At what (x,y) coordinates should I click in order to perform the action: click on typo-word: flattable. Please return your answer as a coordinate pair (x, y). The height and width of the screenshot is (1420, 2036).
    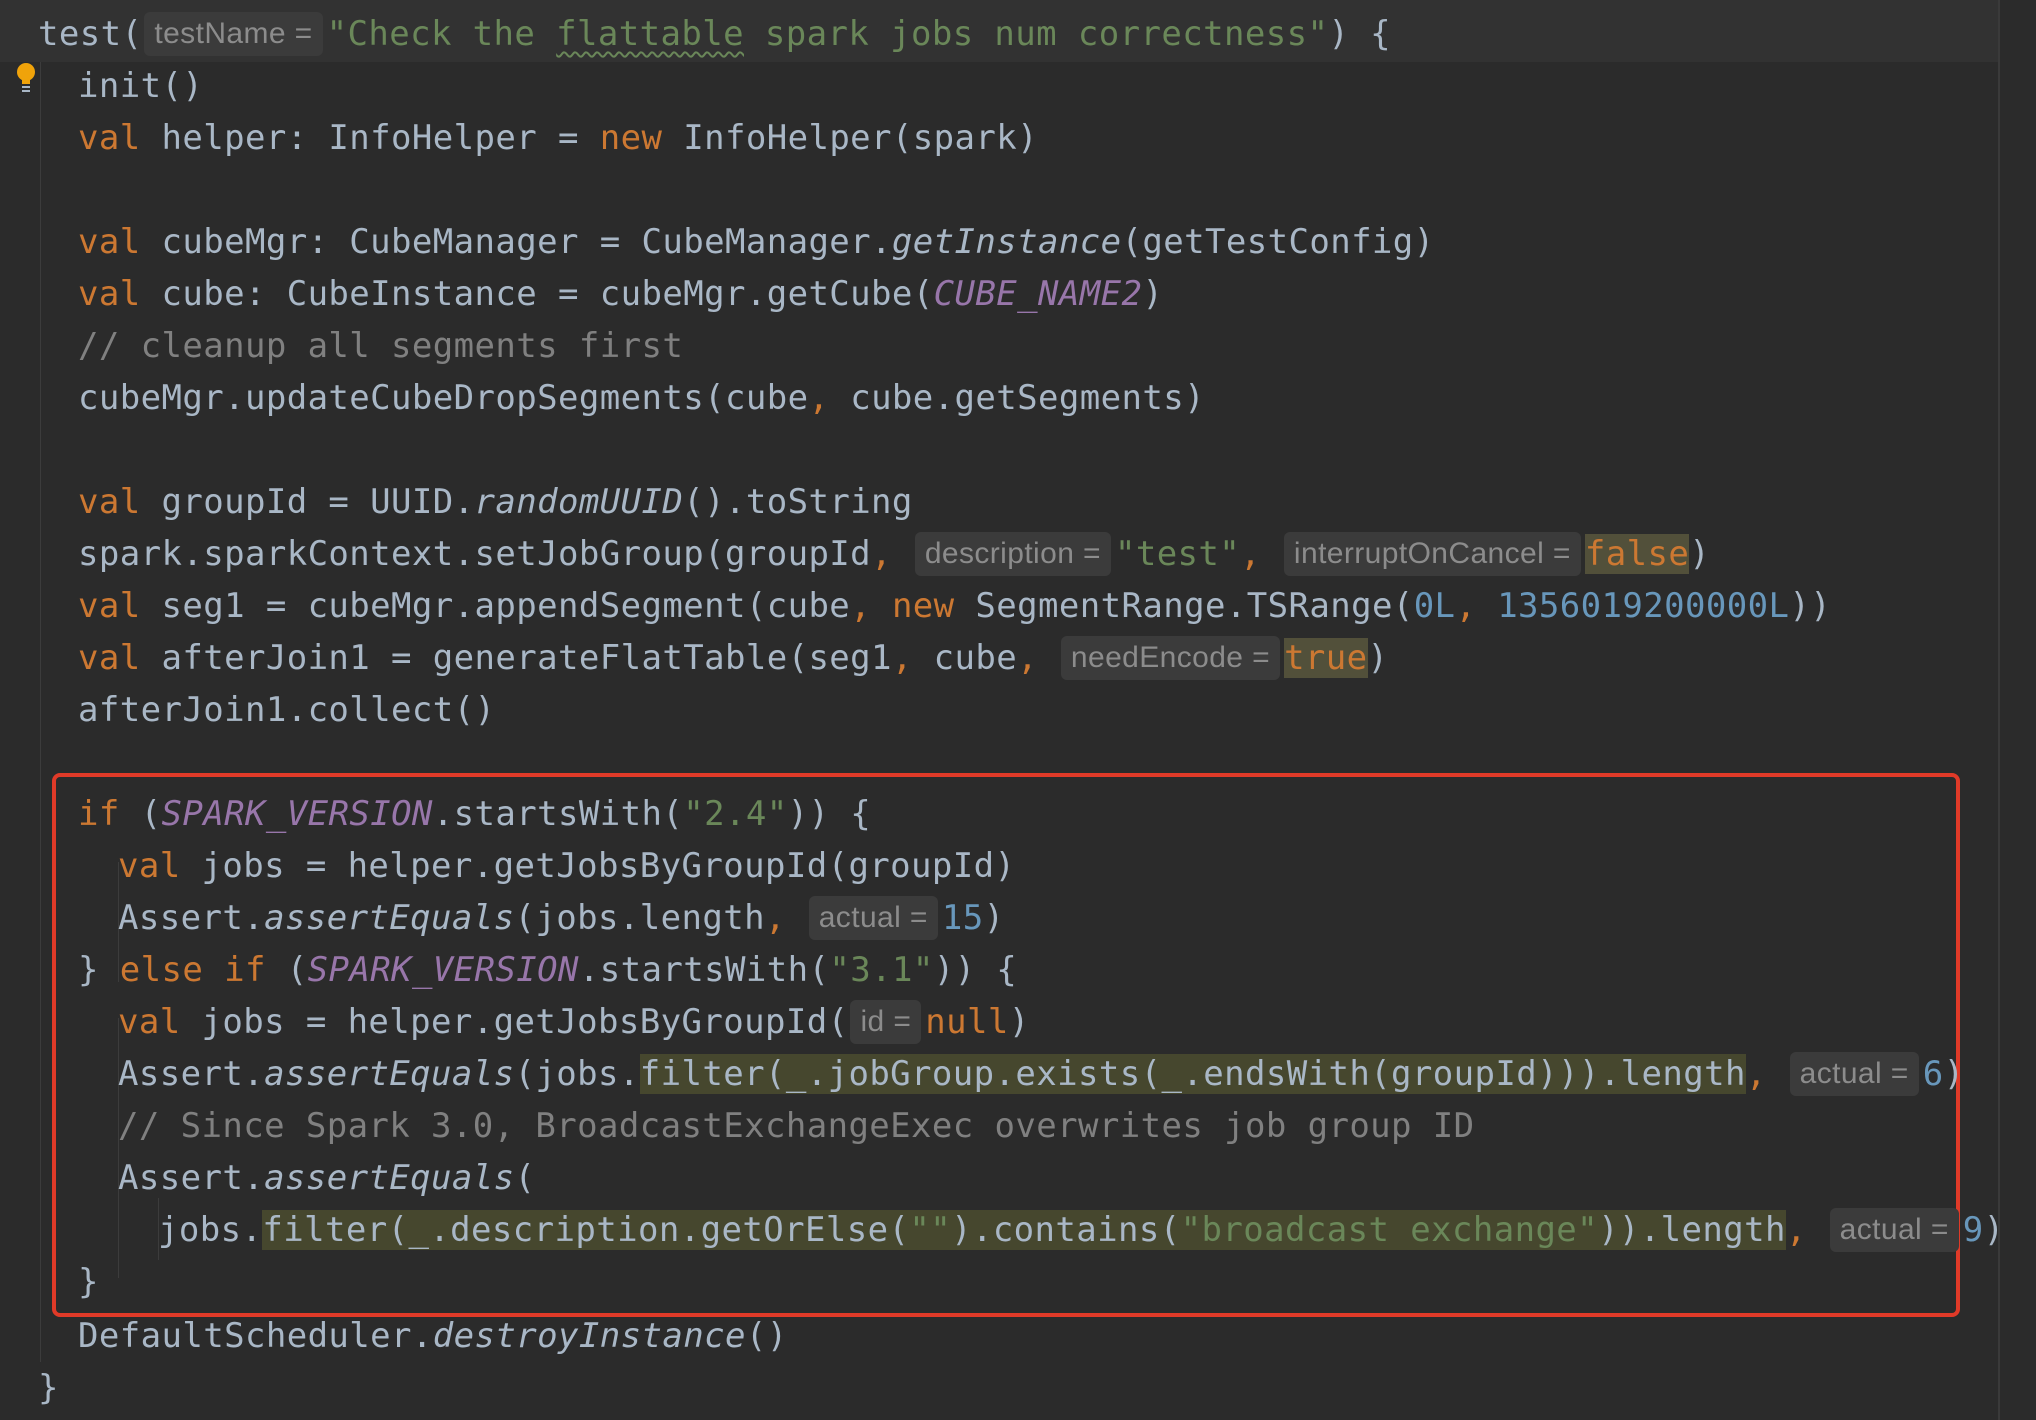
    Looking at the image, I should click on (650, 34).